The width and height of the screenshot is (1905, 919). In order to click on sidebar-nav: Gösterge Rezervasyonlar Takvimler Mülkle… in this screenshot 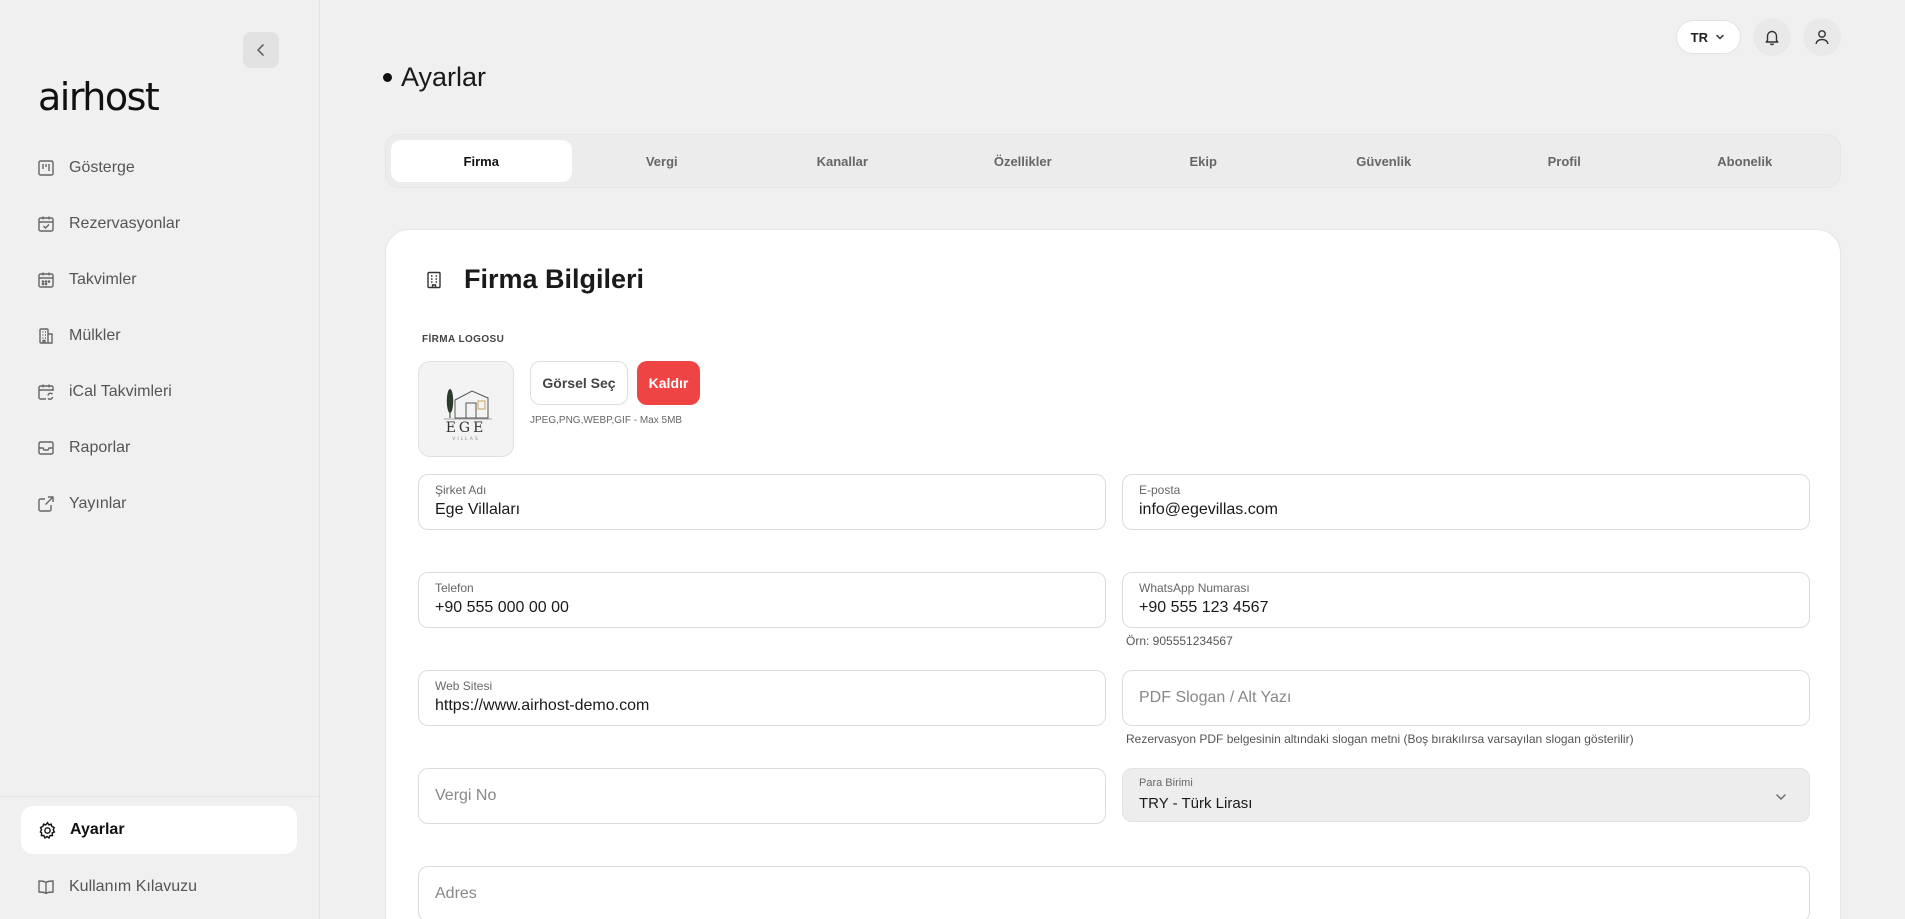, I will do `click(160, 336)`.